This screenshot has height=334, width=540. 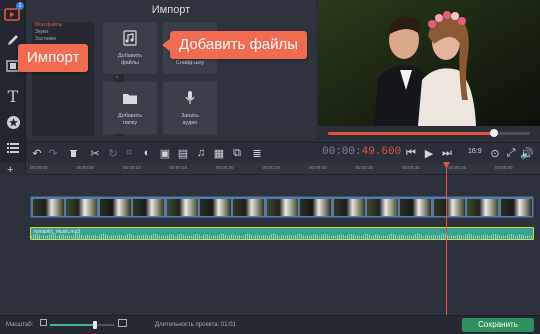 What do you see at coordinates (165, 153) in the screenshot?
I see `image-edit-button: ▣` at bounding box center [165, 153].